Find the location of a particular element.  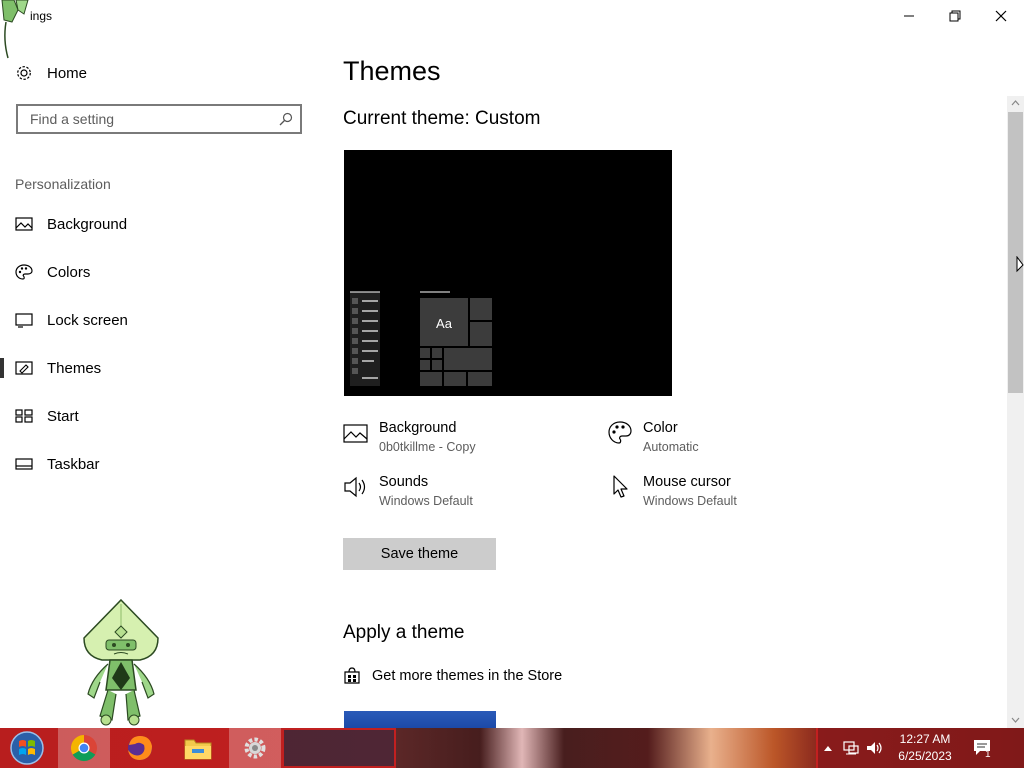

close-button is located at coordinates (1001, 16).